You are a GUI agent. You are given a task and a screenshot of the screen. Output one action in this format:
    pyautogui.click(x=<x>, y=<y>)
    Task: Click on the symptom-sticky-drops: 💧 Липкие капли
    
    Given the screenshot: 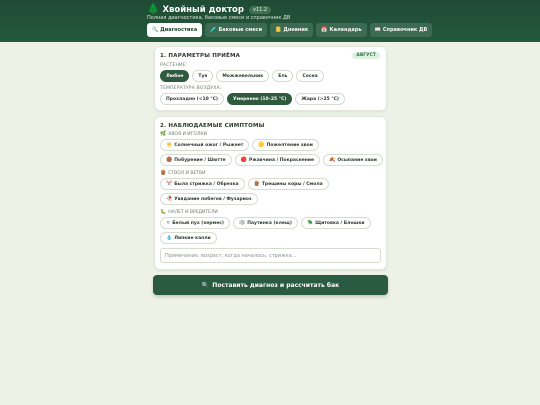 What is the action you would take?
    pyautogui.click(x=188, y=238)
    